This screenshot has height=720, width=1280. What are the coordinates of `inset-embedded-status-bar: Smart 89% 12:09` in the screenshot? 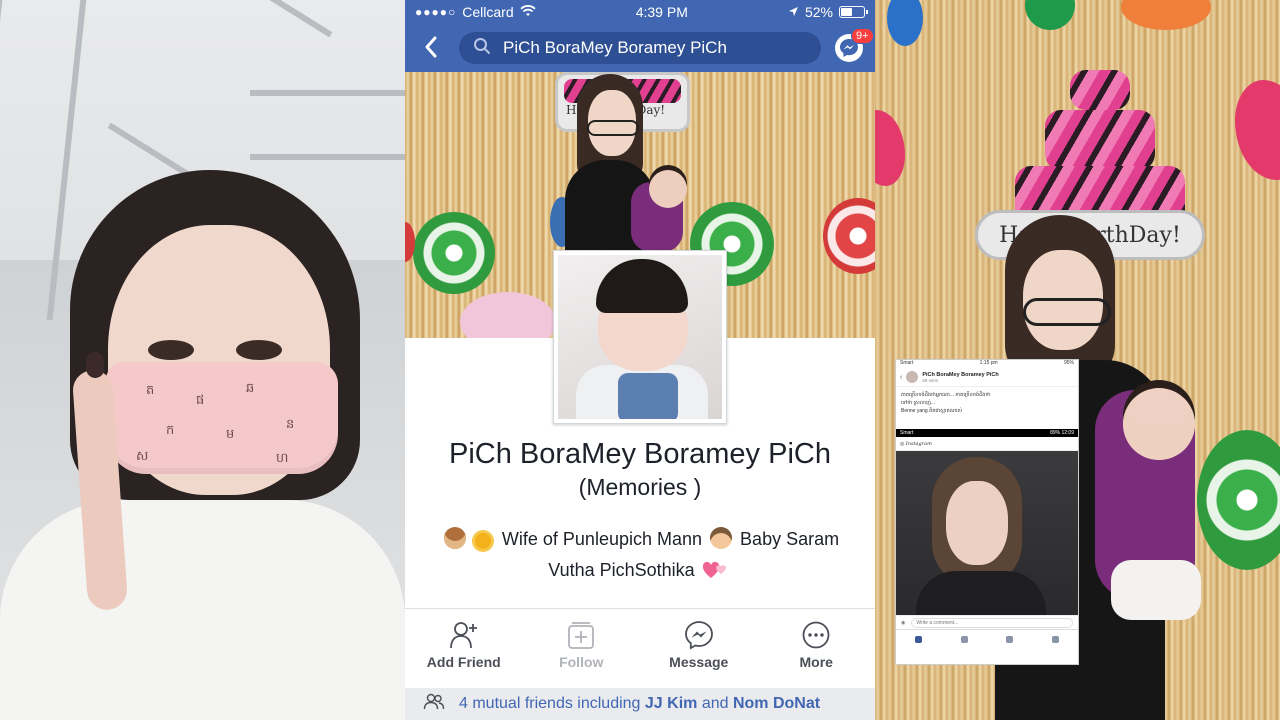 It's located at (987, 433).